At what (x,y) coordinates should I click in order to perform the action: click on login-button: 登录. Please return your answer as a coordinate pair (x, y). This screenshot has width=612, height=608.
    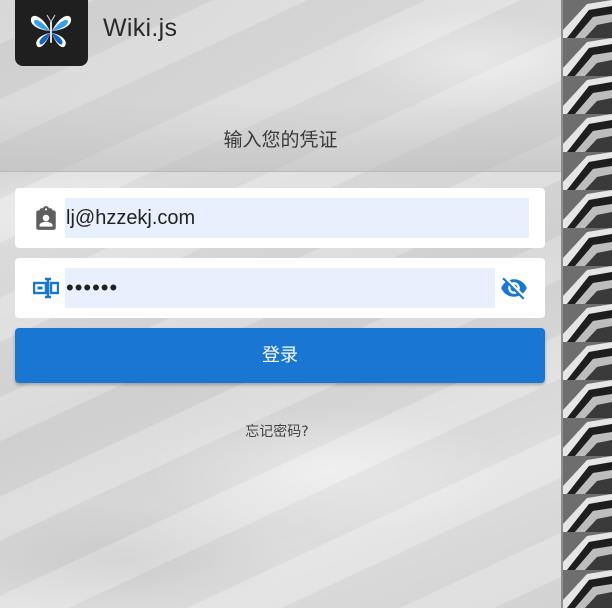
    Looking at the image, I should click on (280, 355).